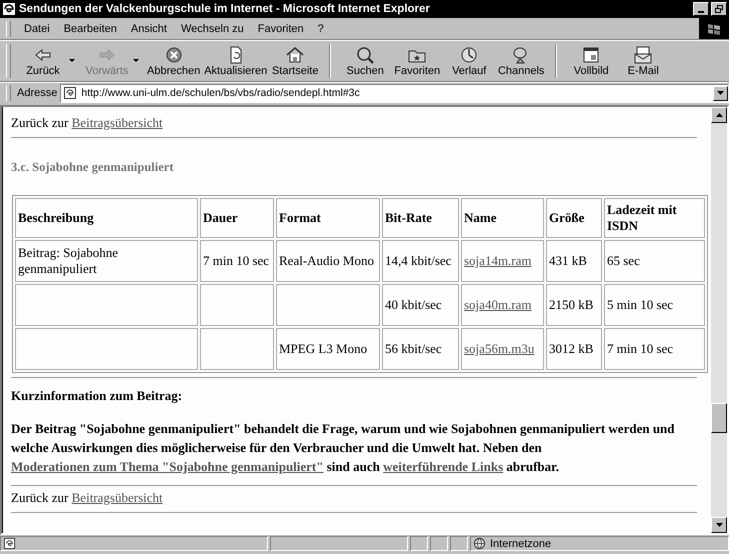 The image size is (729, 554). I want to click on history-icon, so click(469, 55).